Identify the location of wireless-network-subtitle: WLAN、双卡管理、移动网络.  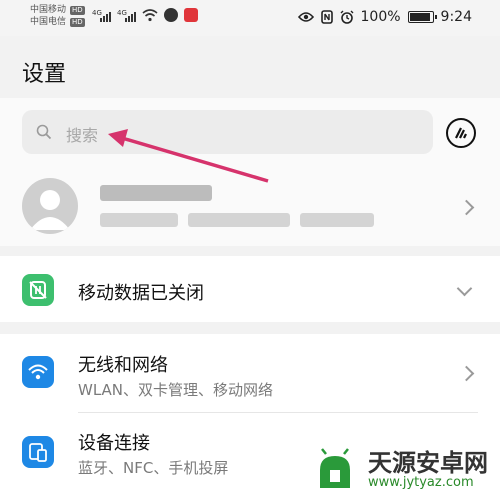
(176, 390).